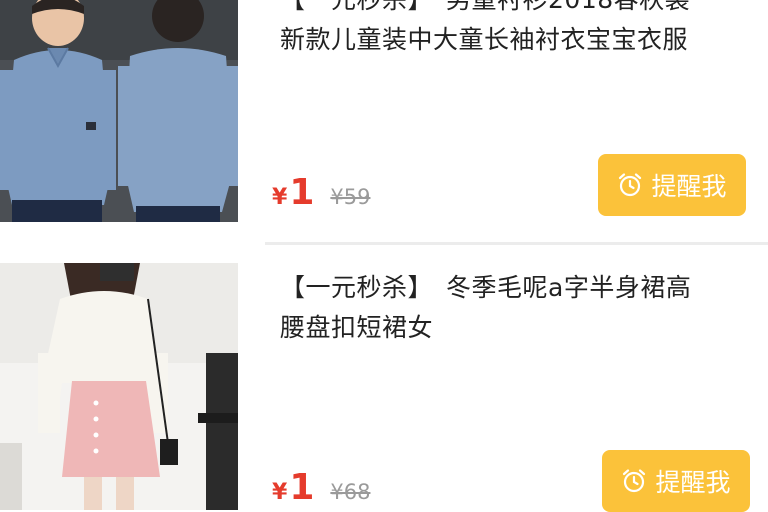  Describe the element at coordinates (515, 10) in the screenshot. I see `product-title-line: 【一元秒杀】 男童衬衫2018春秋装` at that location.